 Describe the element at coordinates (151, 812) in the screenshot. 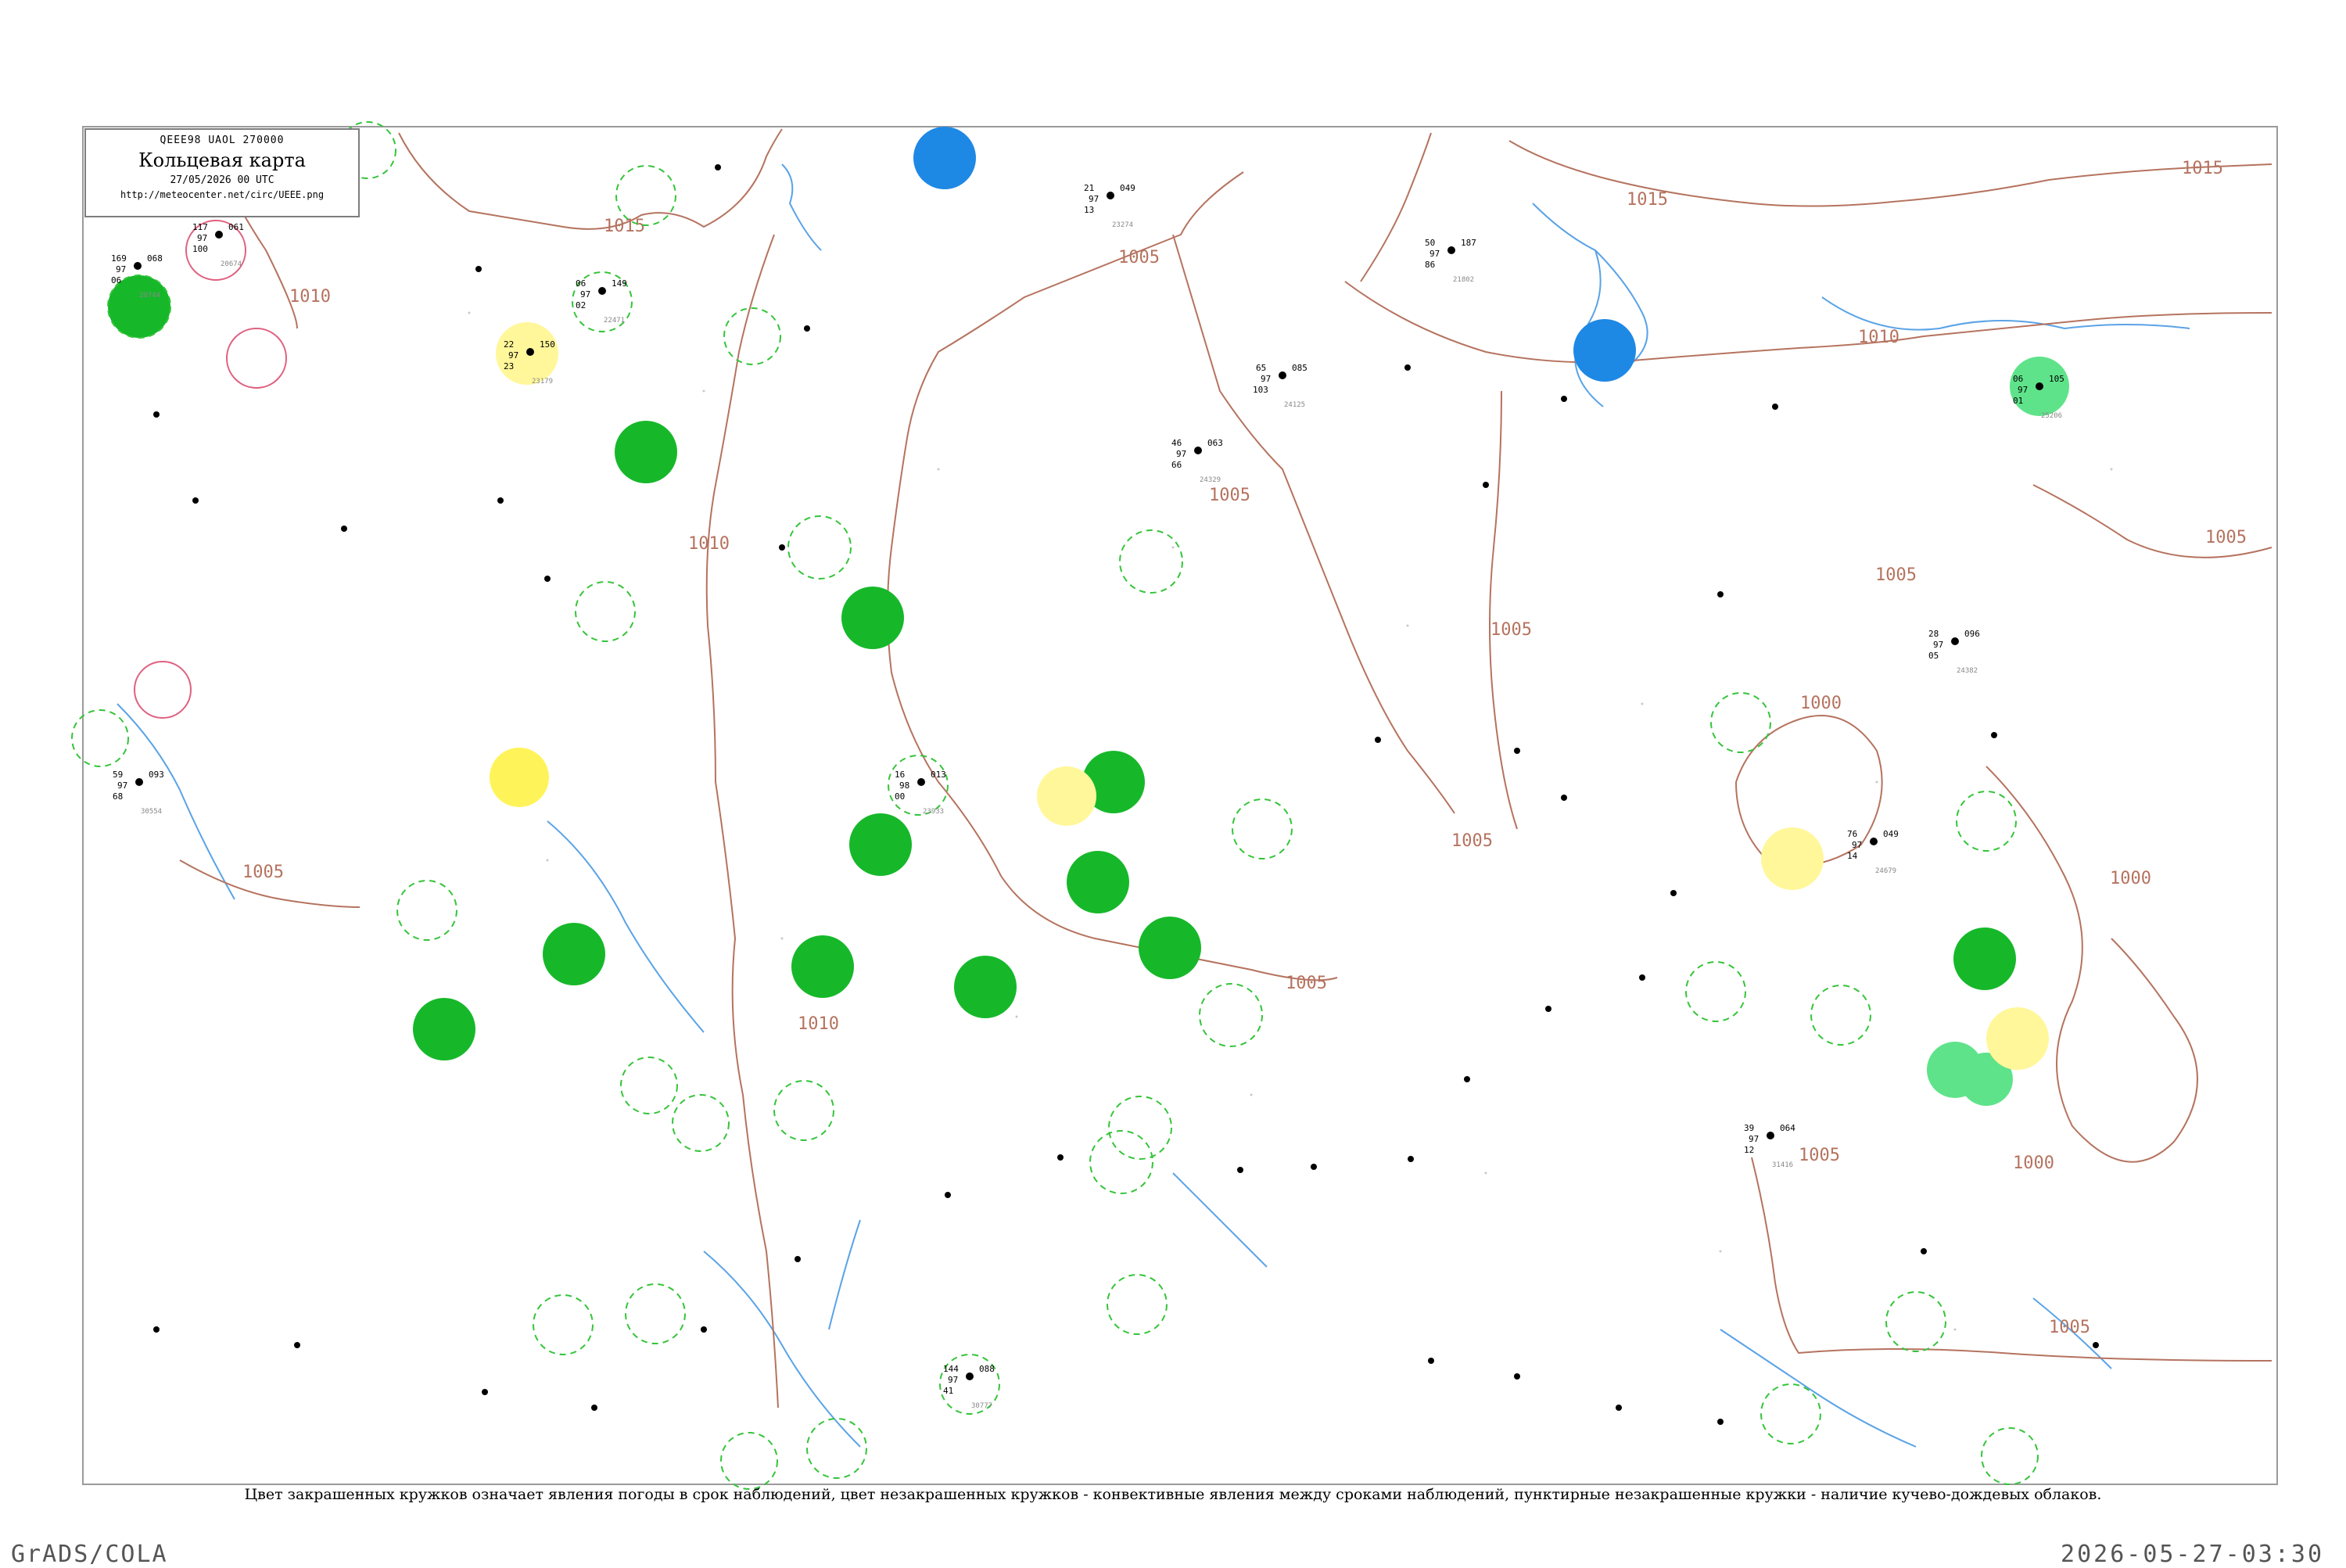

I see `station-index: 30554` at that location.